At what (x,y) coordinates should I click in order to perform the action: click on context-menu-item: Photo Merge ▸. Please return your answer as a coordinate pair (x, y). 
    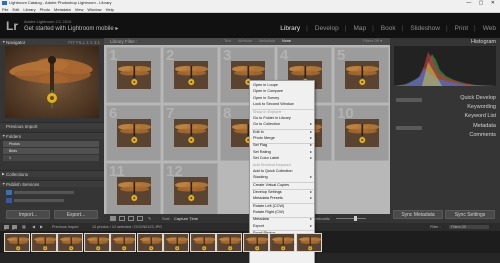
    Looking at the image, I should click on (283, 138).